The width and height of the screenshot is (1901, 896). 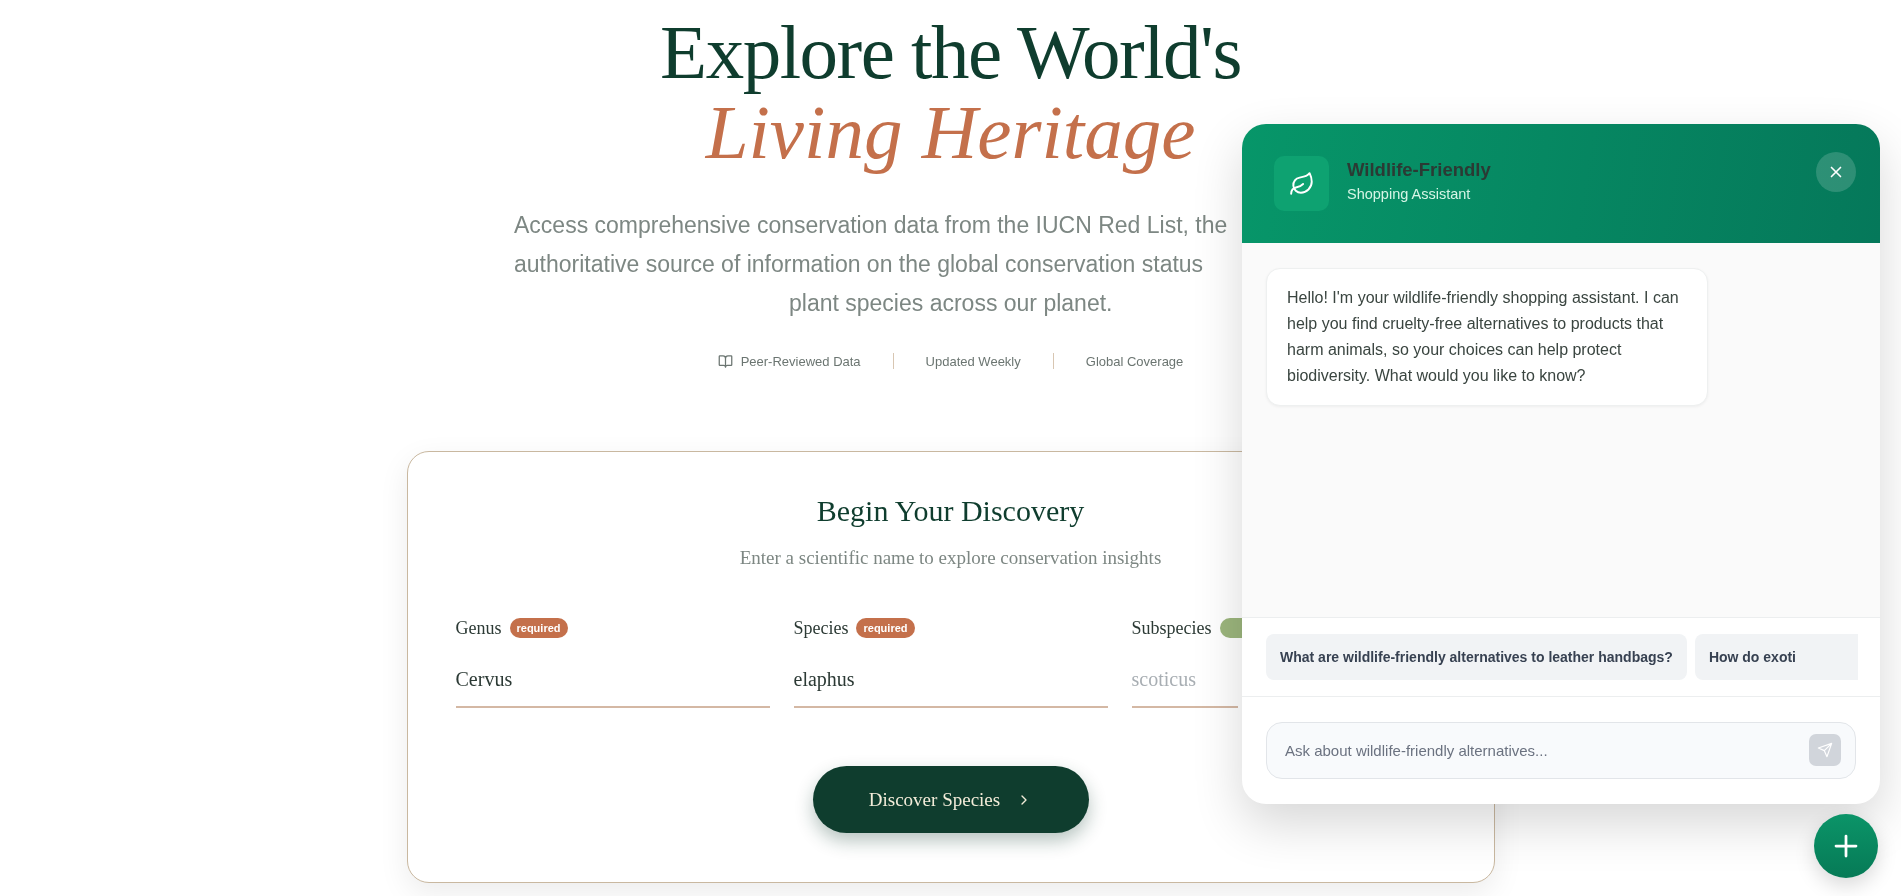 I want to click on add-button, so click(x=1846, y=846).